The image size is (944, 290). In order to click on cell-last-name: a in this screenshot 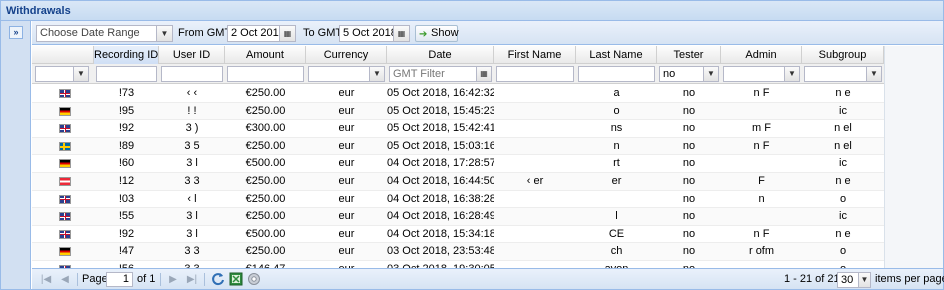, I will do `click(616, 93)`.